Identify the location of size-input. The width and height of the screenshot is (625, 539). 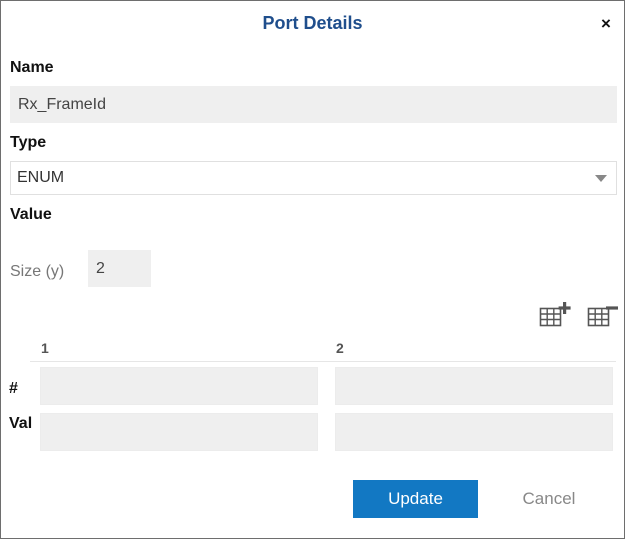
(119, 268).